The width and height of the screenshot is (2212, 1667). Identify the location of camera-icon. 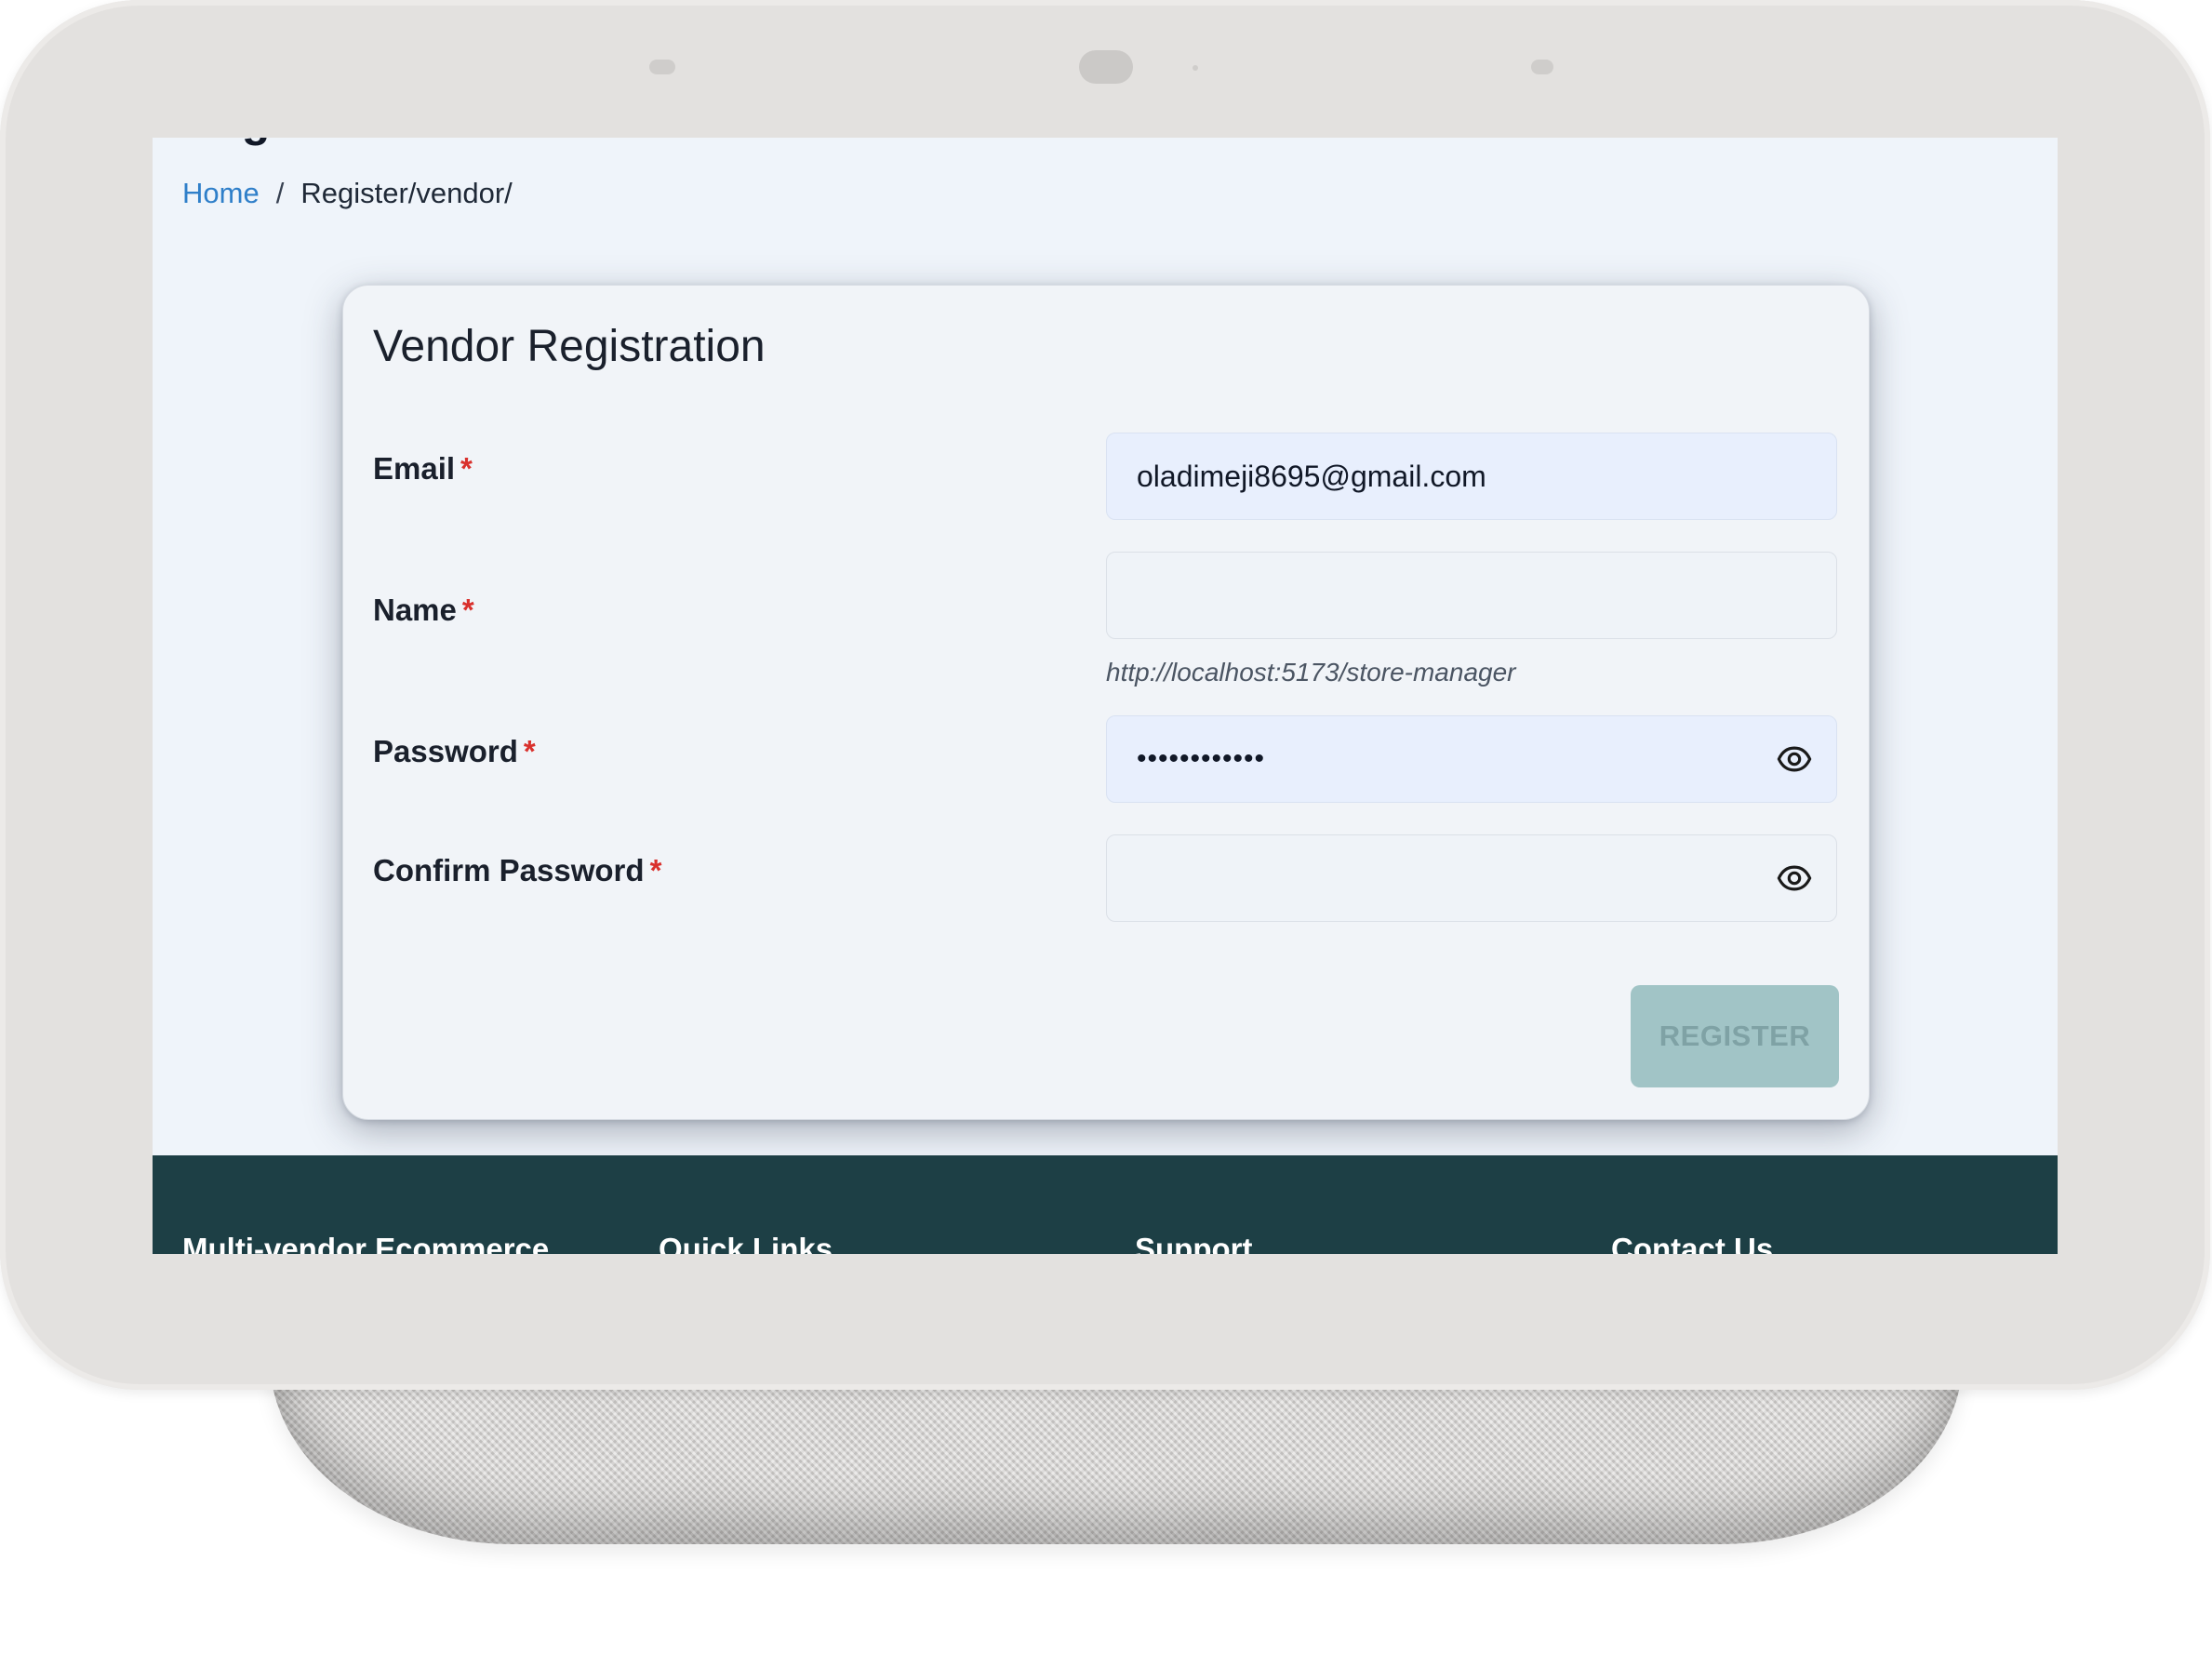
(1106, 67).